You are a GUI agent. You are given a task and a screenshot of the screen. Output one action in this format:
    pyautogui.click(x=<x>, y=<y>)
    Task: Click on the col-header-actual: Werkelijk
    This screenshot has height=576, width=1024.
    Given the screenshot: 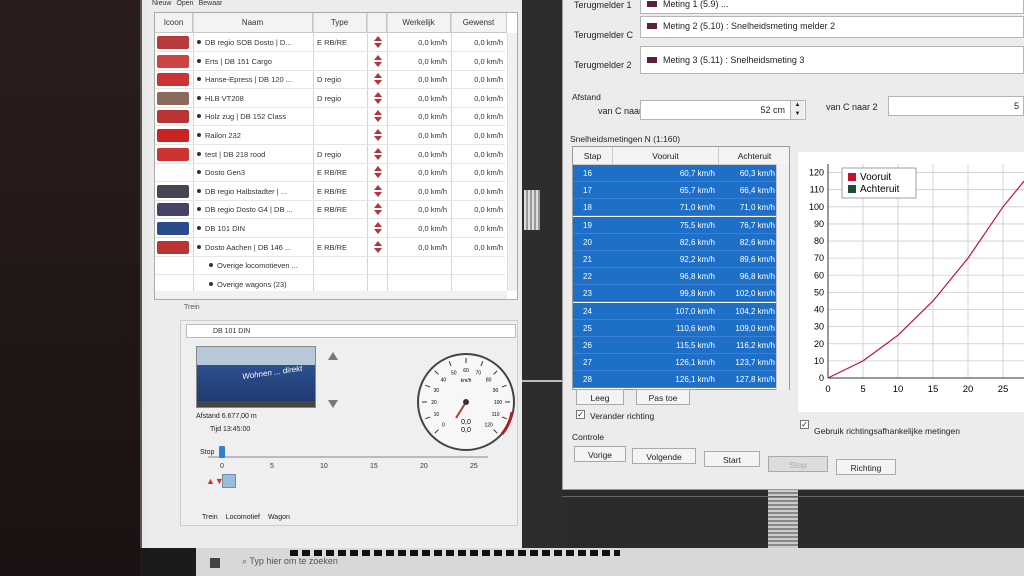 What is the action you would take?
    pyautogui.click(x=419, y=23)
    